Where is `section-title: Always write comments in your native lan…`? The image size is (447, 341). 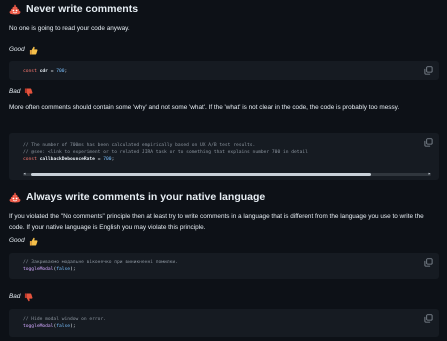
section-title: Always write comments in your native lan… is located at coordinates (146, 197).